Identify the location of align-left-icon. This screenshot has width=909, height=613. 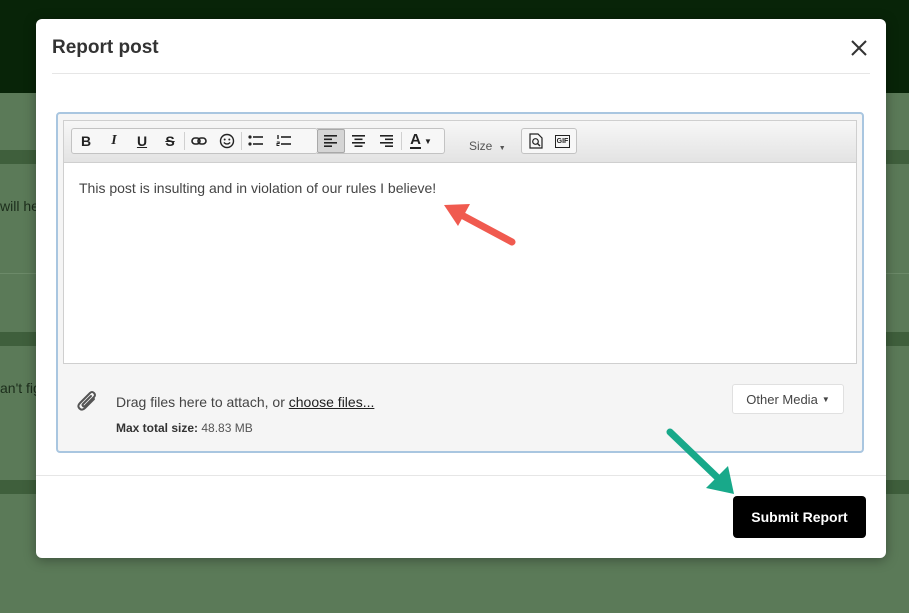
(330, 141).